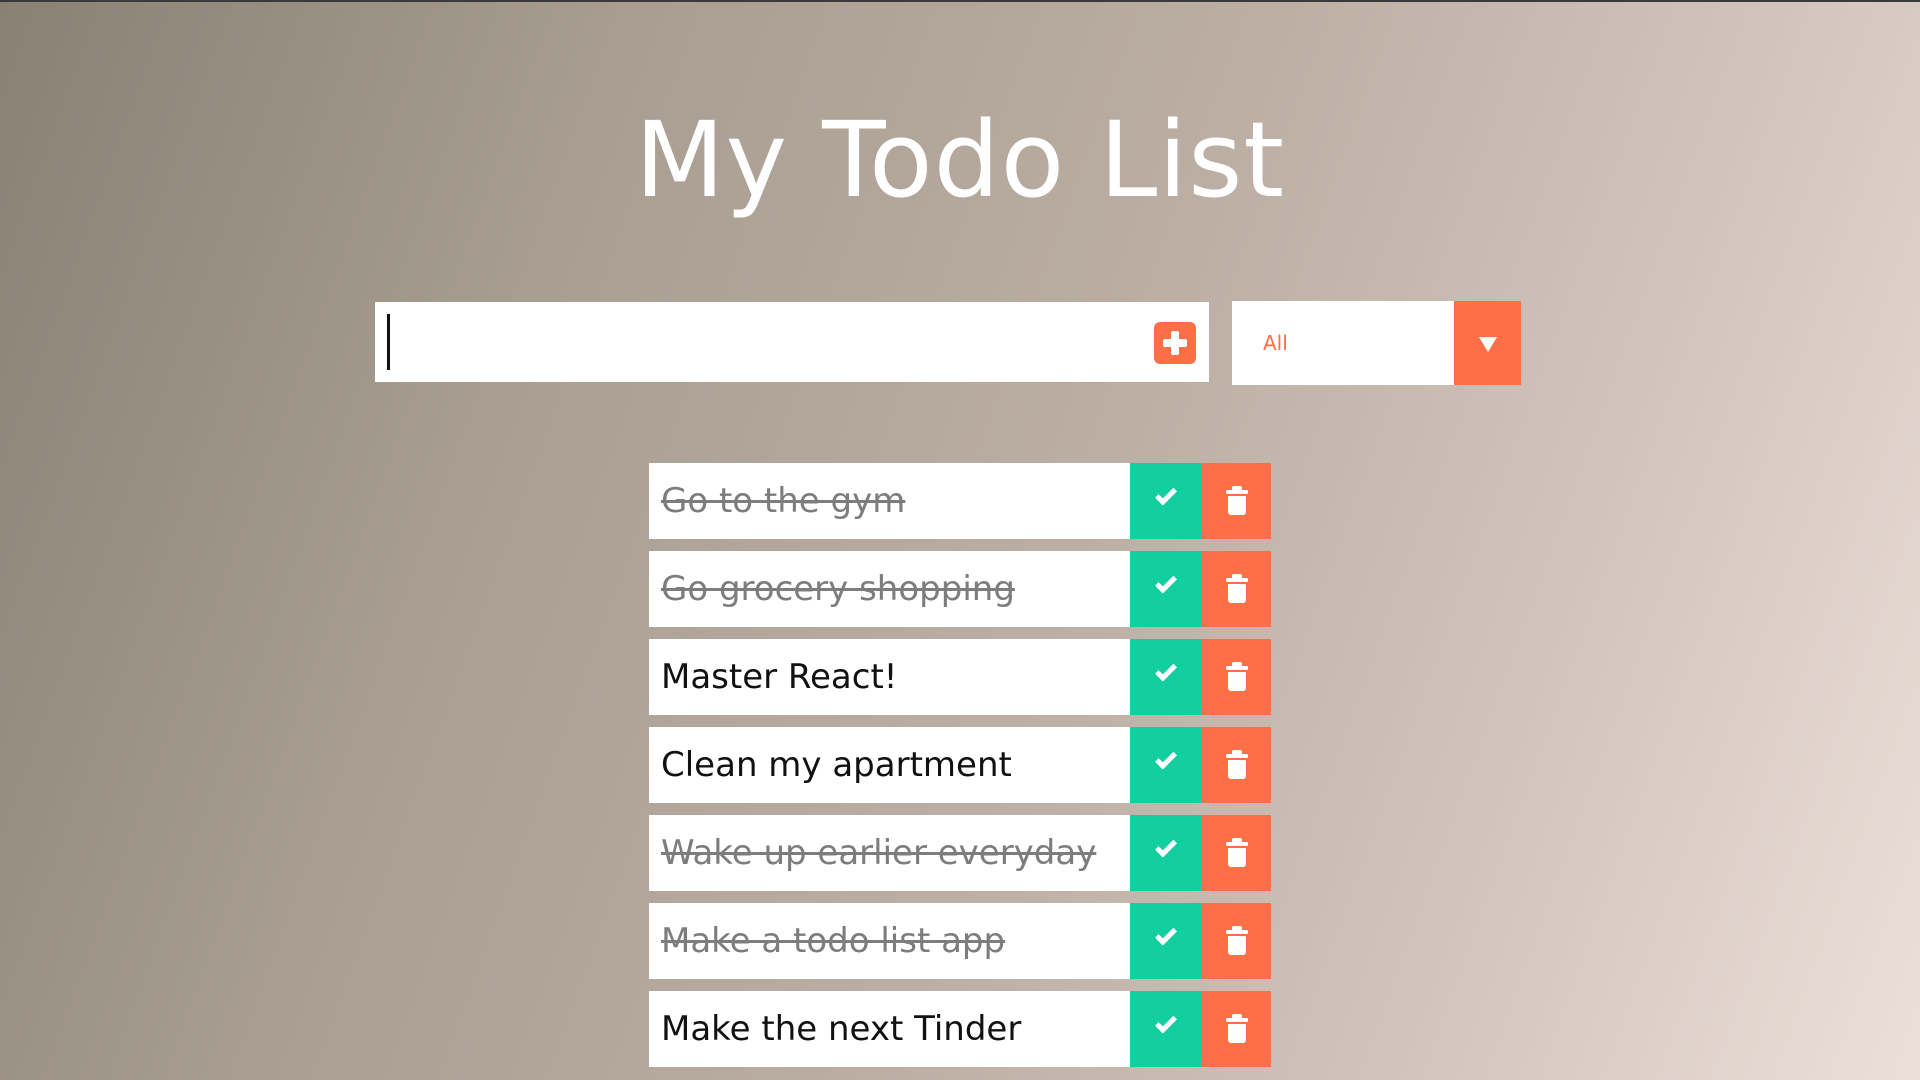 The width and height of the screenshot is (1920, 1080). I want to click on filter-selected-value: All, so click(1275, 343).